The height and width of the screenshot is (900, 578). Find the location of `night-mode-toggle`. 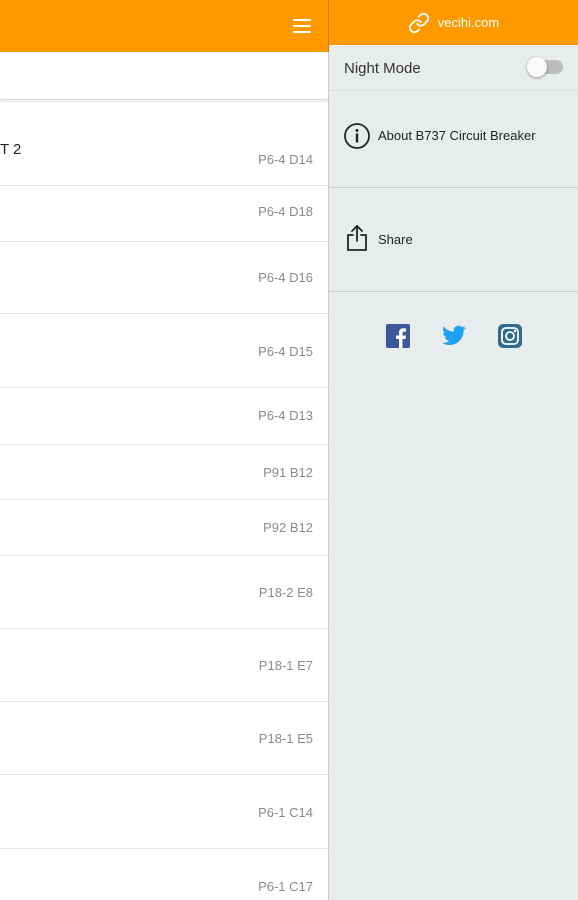

night-mode-toggle is located at coordinates (545, 67).